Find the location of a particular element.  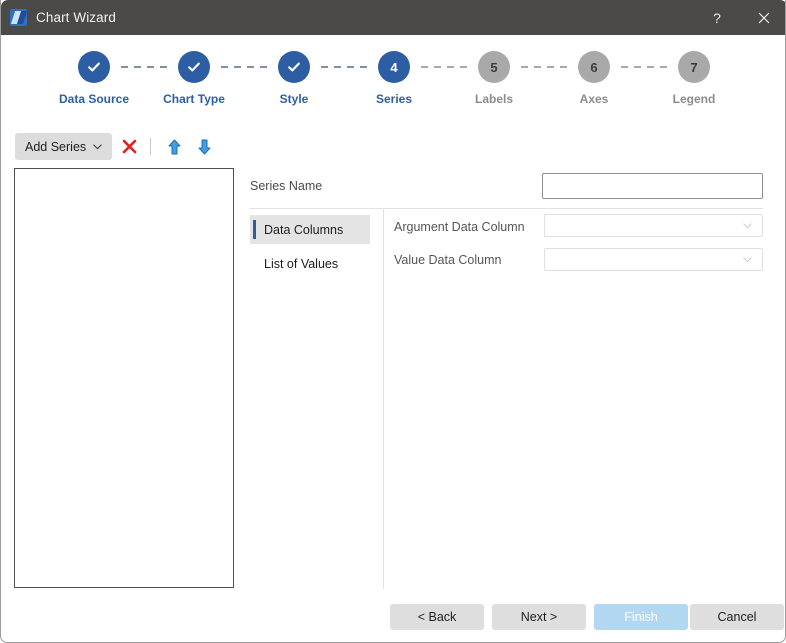

step-5-circle: 5 is located at coordinates (494, 67).